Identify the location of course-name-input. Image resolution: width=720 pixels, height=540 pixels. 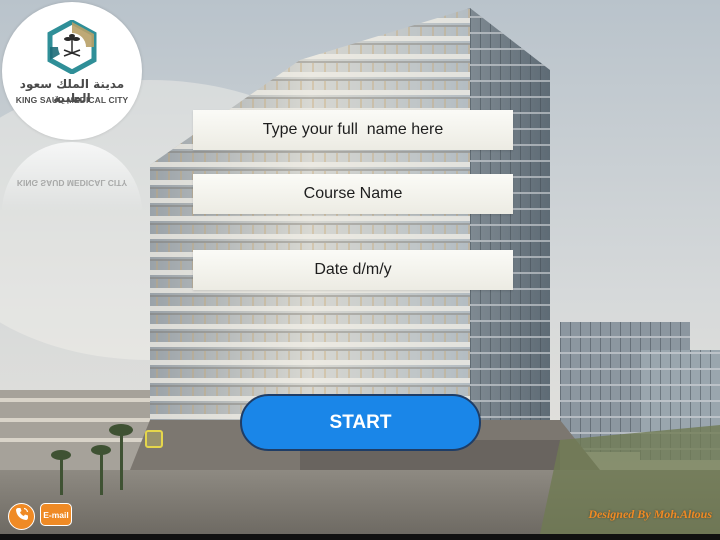
(353, 194).